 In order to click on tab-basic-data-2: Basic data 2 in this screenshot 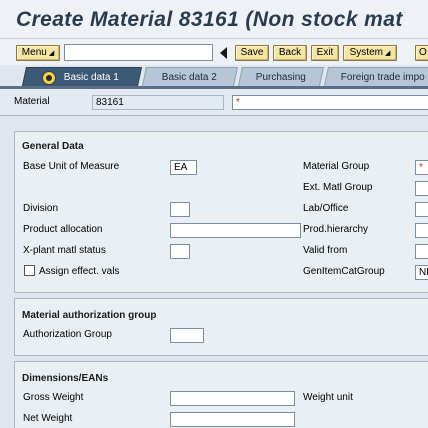, I will do `click(190, 76)`.